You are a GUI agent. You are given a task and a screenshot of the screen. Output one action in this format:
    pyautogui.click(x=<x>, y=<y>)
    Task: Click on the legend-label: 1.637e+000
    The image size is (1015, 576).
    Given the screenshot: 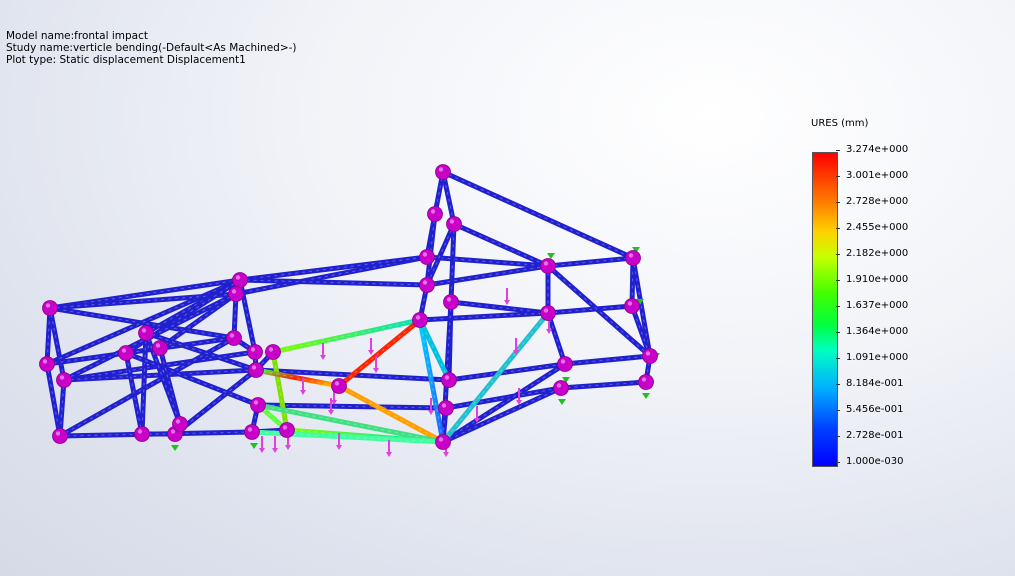 What is the action you would take?
    pyautogui.click(x=877, y=305)
    